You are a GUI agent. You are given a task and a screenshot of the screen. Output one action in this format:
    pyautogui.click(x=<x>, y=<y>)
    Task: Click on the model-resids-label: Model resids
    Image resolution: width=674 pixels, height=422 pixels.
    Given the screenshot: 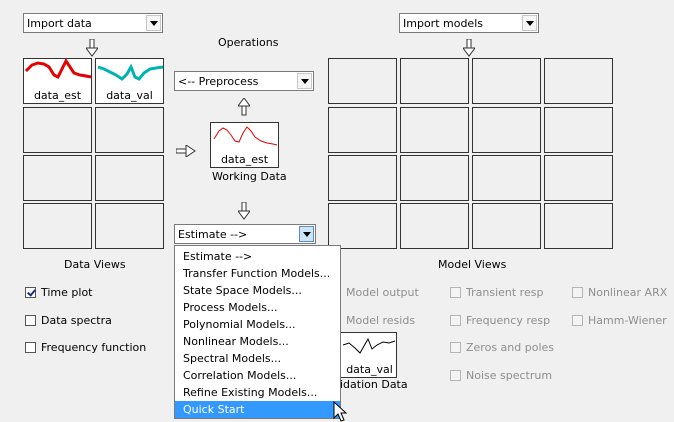 What is the action you would take?
    pyautogui.click(x=381, y=320)
    